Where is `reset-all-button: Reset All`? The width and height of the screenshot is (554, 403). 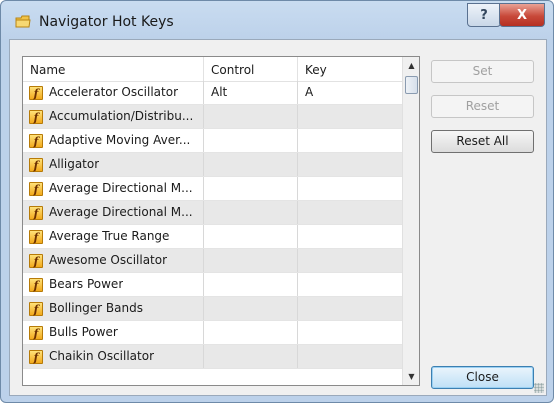 reset-all-button: Reset All is located at coordinates (482, 141).